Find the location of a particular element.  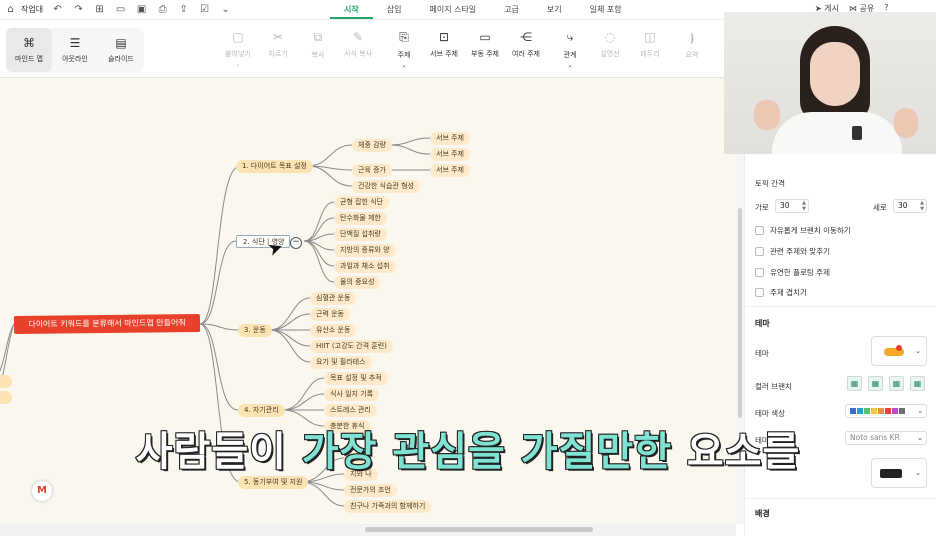

format-copy-button: ✎ 서식 복사 is located at coordinates (358, 44).